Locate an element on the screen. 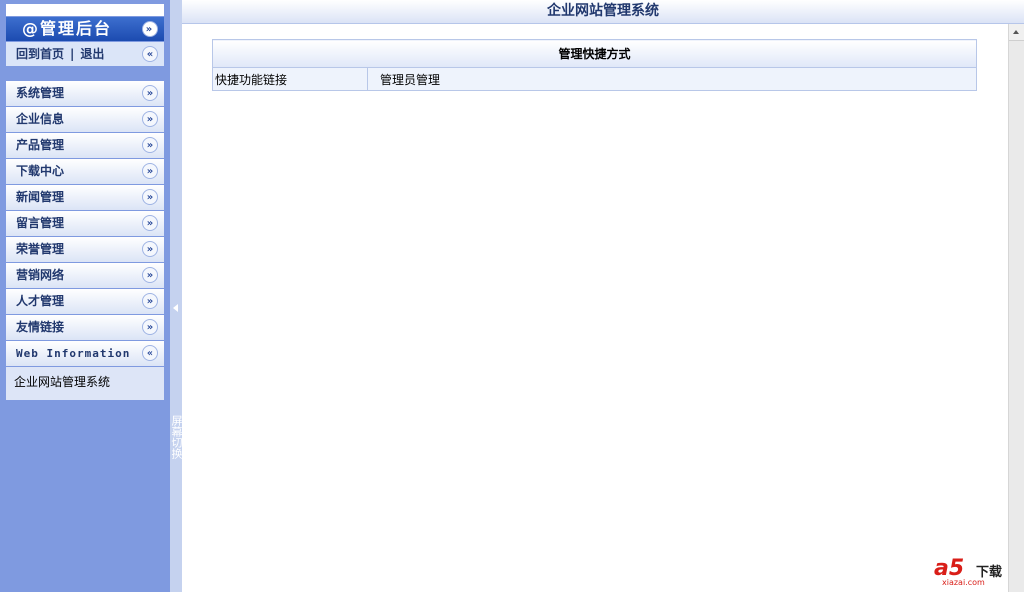  sidebar-item-news: 新闻管理 » is located at coordinates (85, 197).